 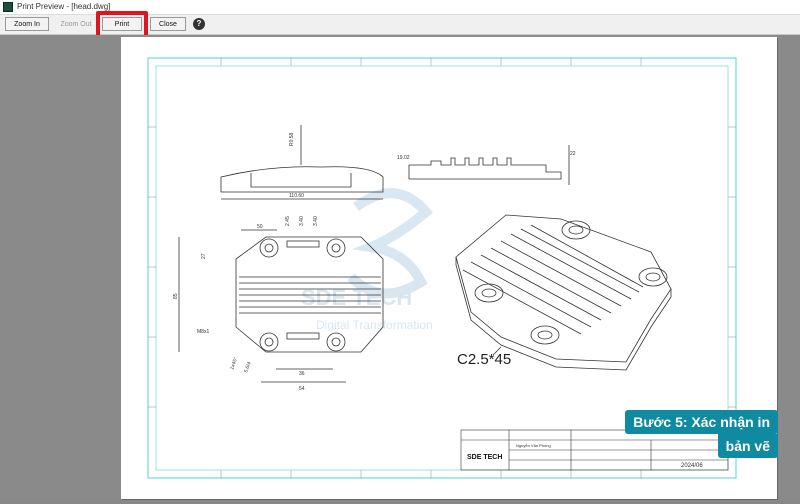 I want to click on title-block-company: SDE TECH, so click(x=484, y=457).